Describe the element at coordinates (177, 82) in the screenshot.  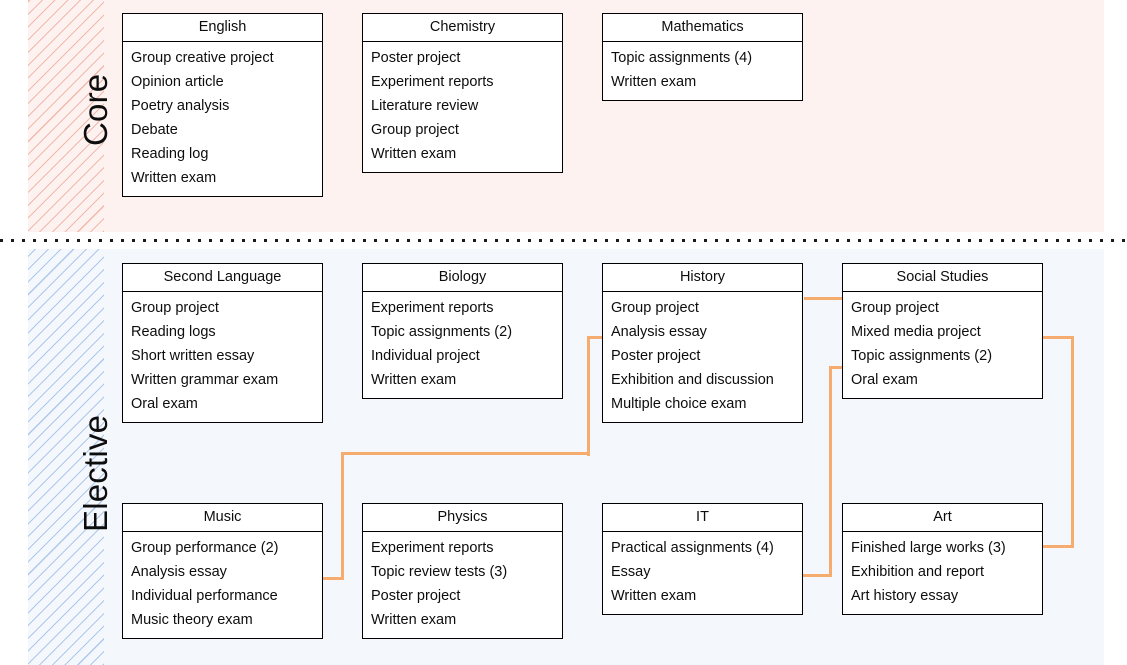
I see `card-item: Opinion article` at that location.